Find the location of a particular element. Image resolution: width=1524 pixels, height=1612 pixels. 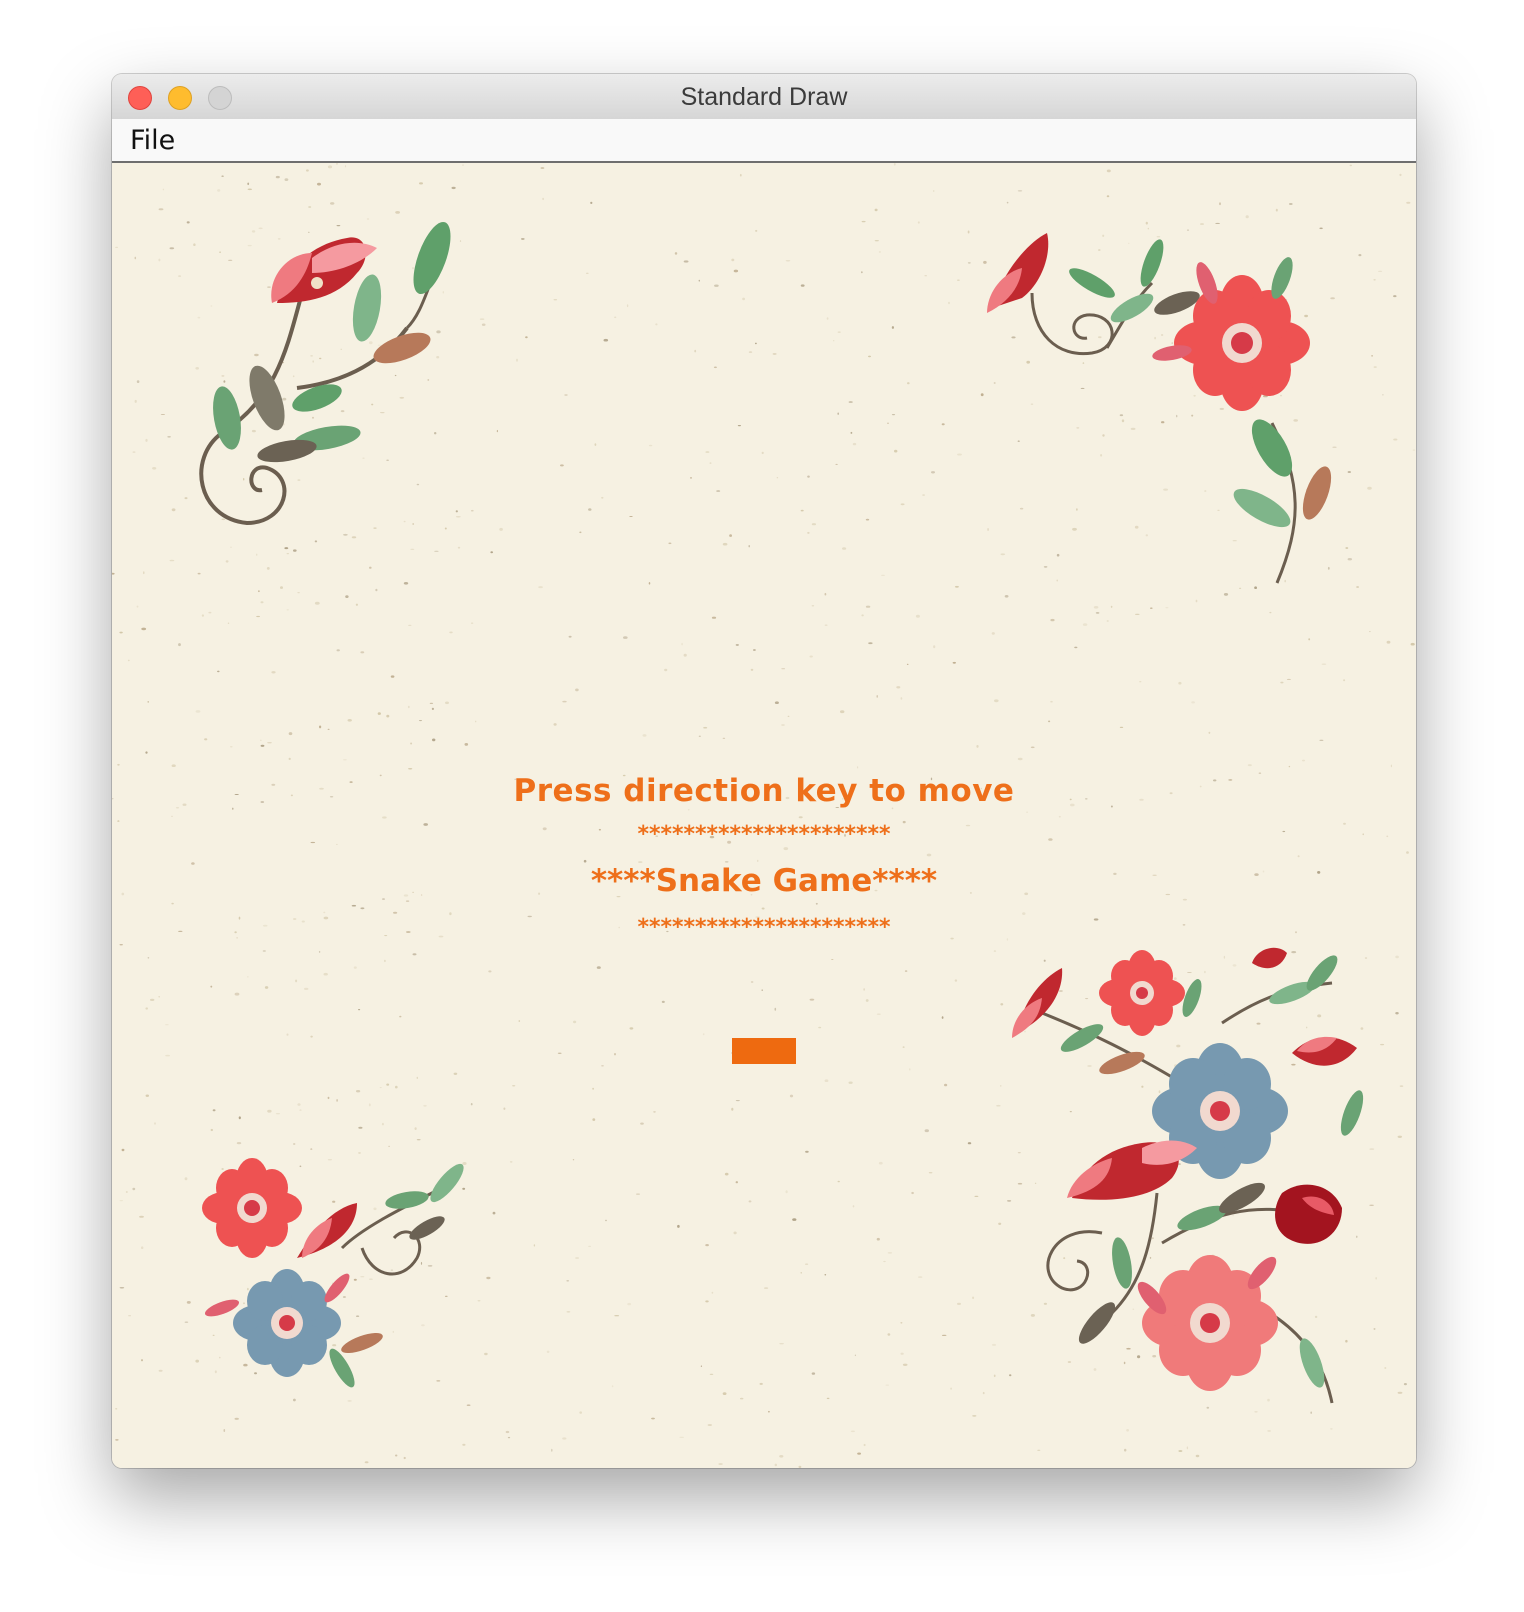

window-title: Standard Draw is located at coordinates (764, 97).